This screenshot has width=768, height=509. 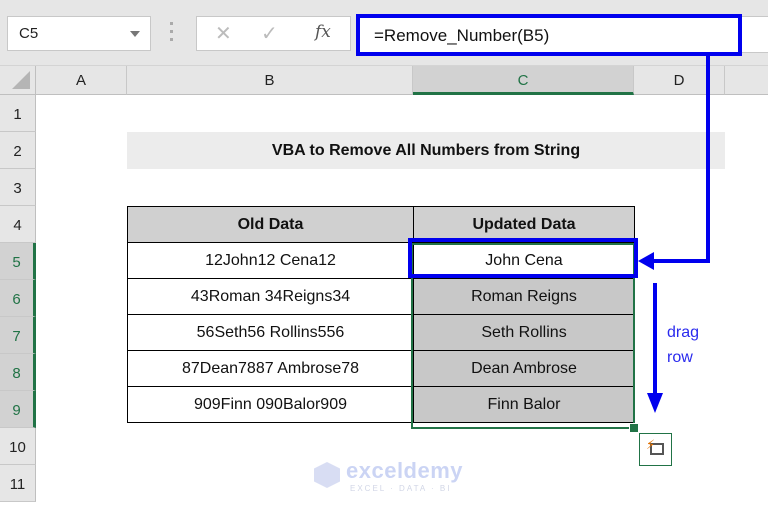 What do you see at coordinates (655, 403) in the screenshot?
I see `arrow-down-icon` at bounding box center [655, 403].